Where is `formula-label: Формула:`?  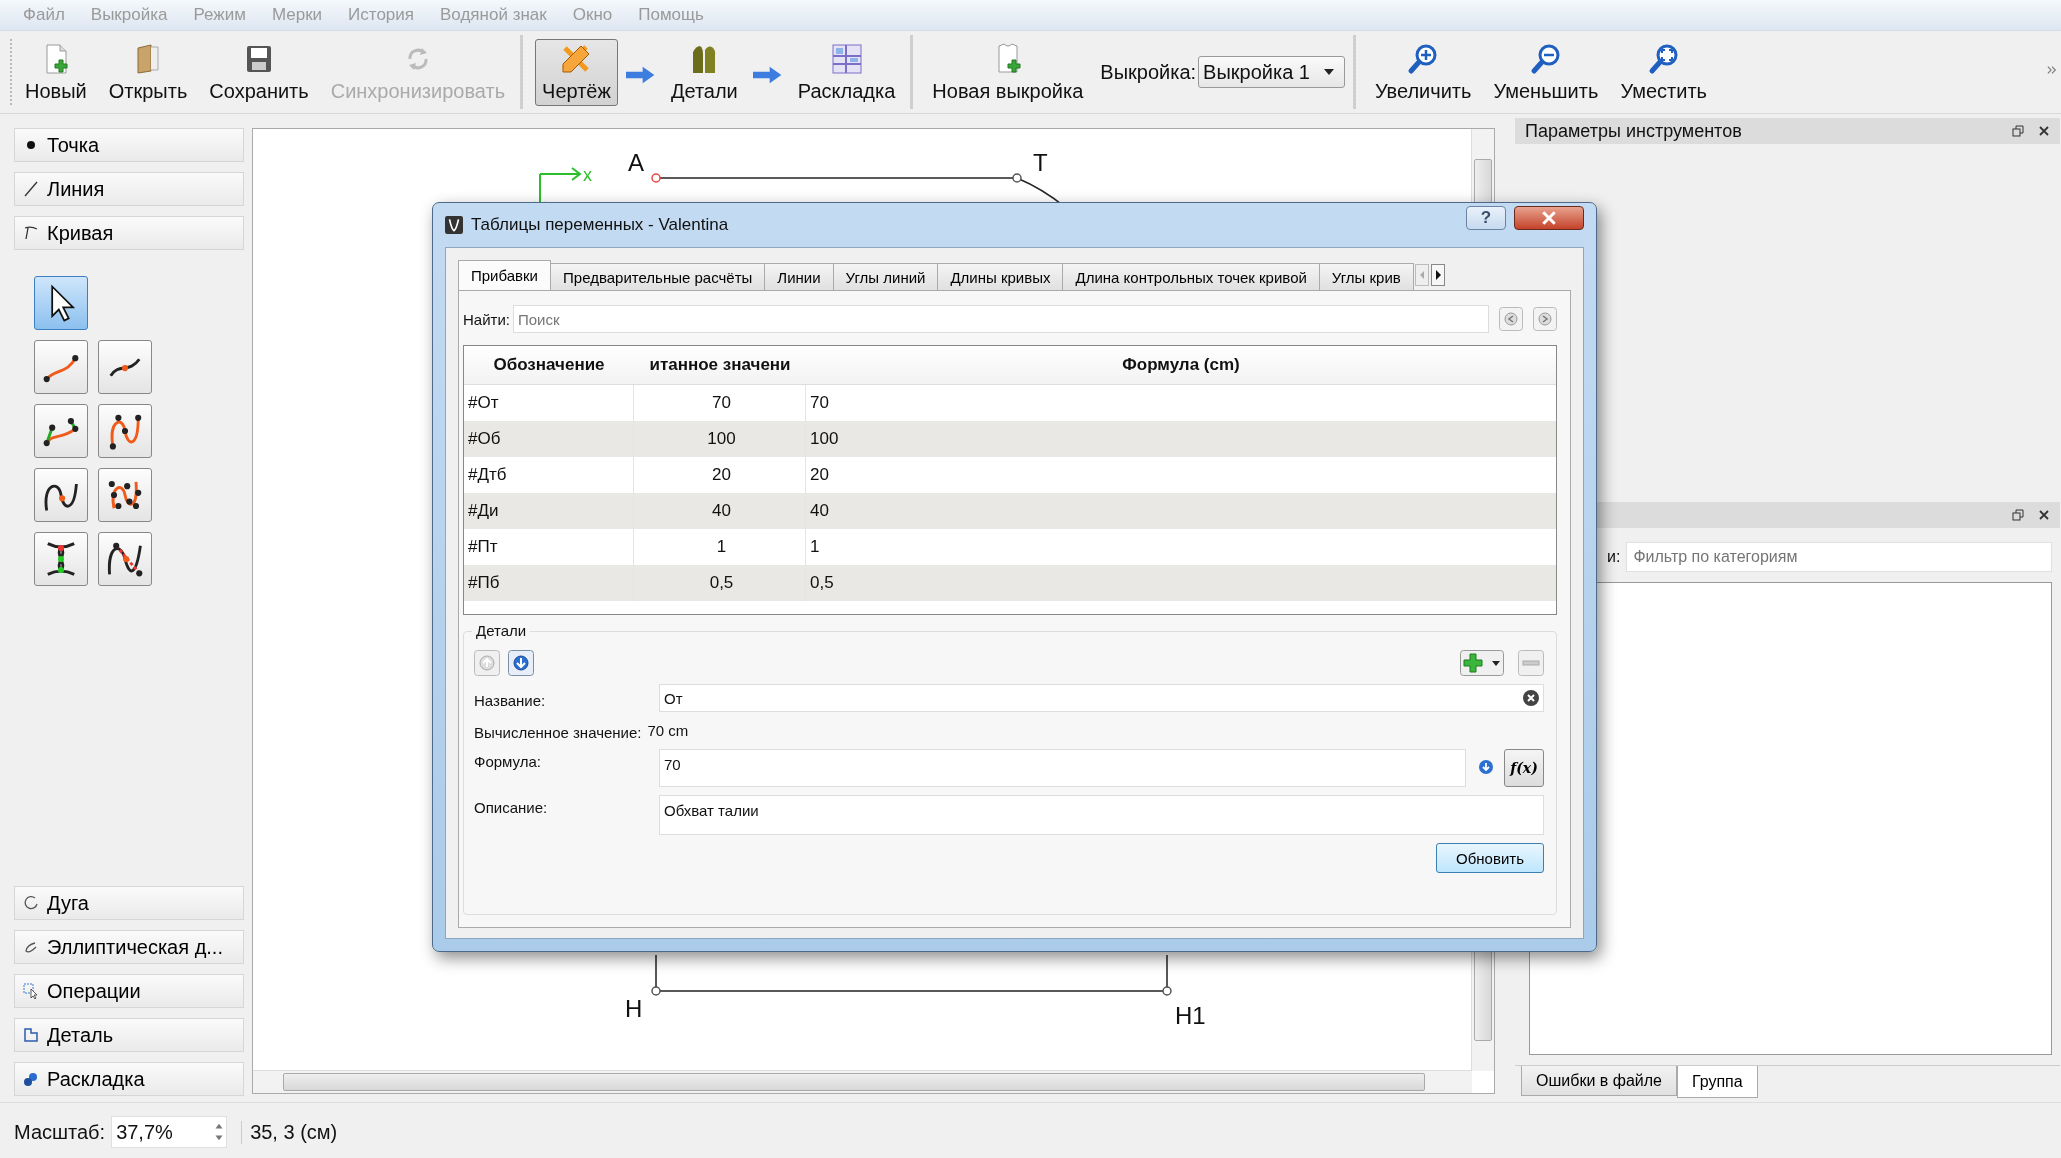 formula-label: Формула: is located at coordinates (508, 761).